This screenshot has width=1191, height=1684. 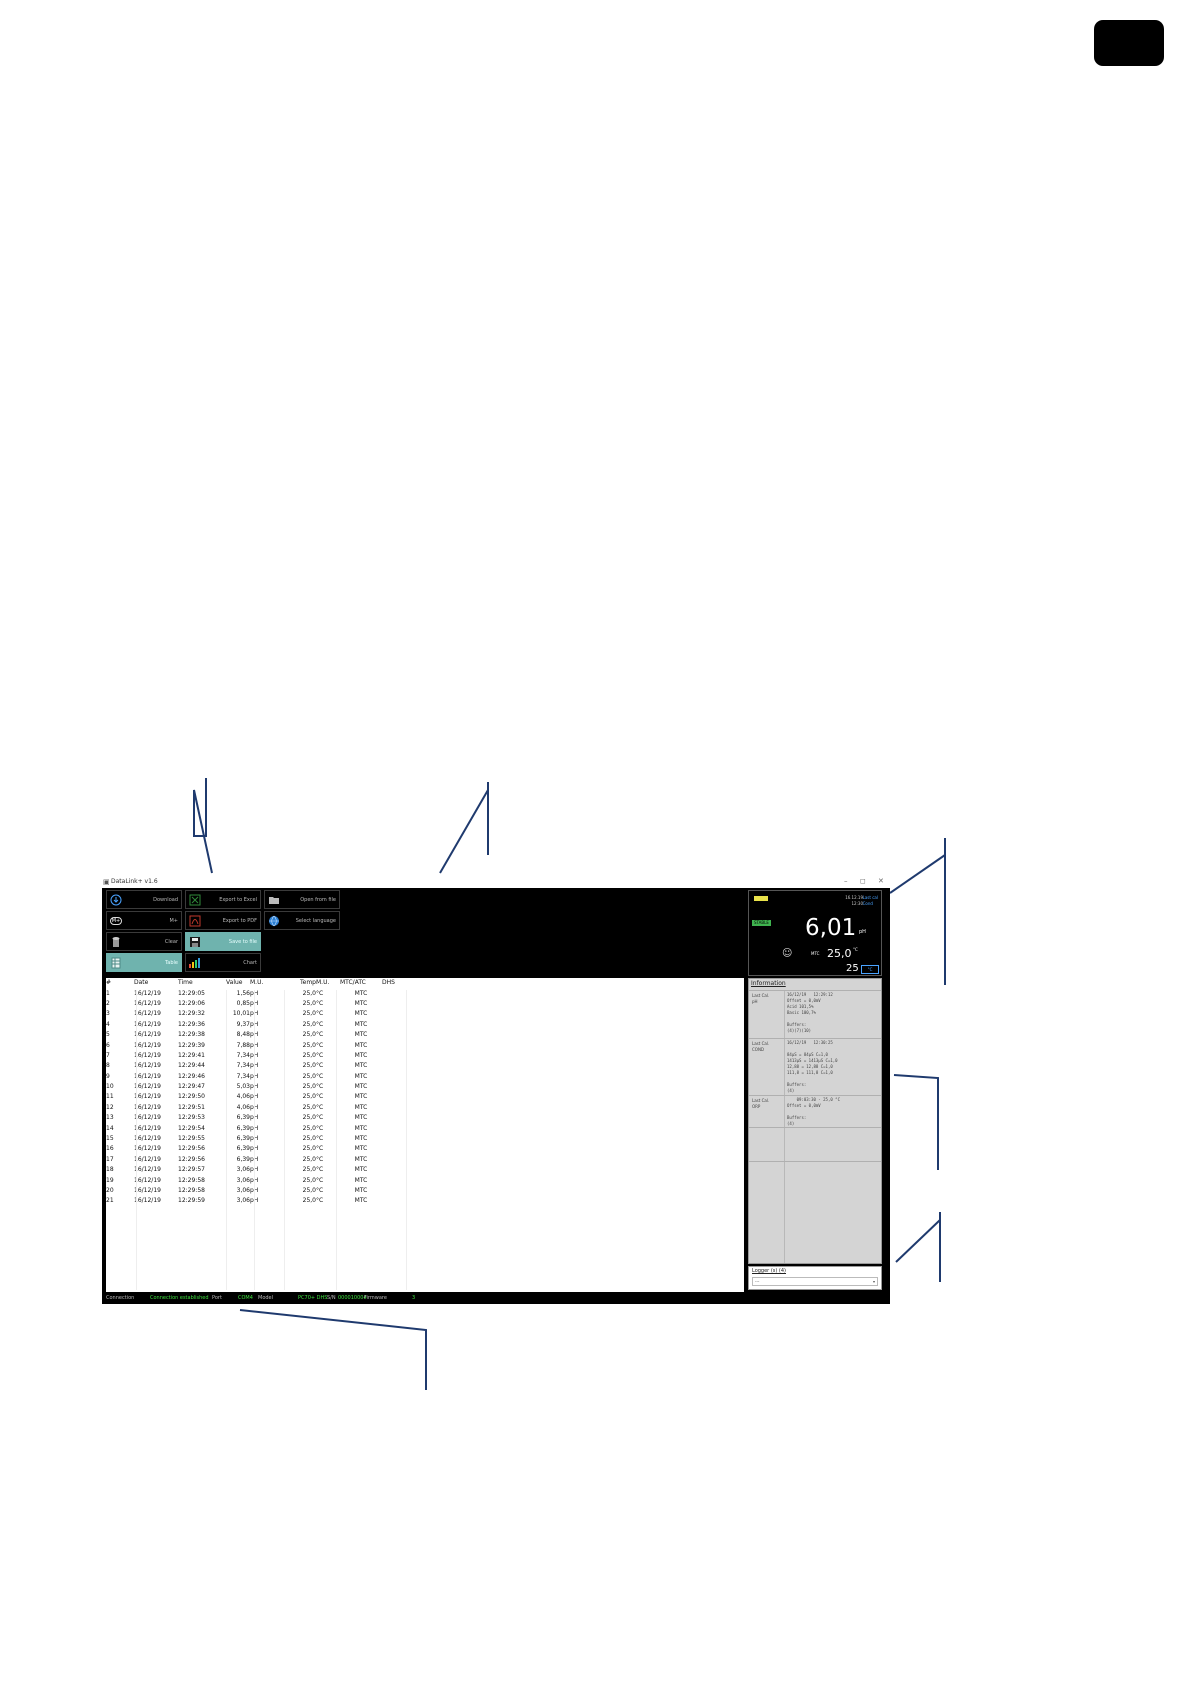 I want to click on table-cell: 5,03, so click(x=243, y=1087).